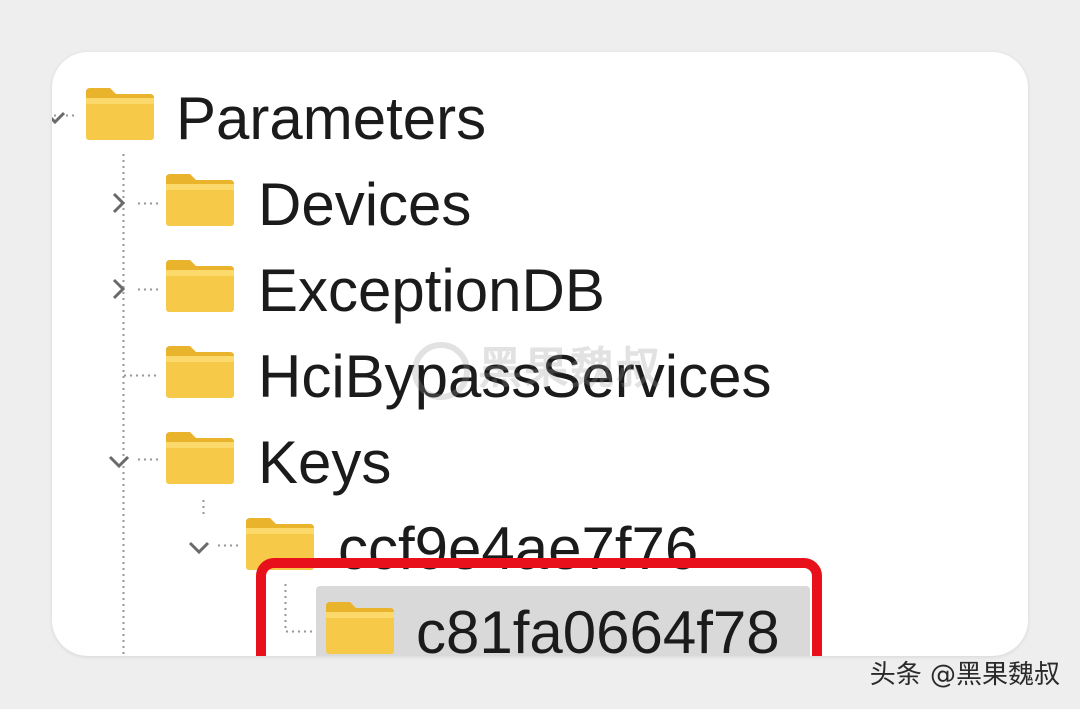 The image size is (1080, 709). I want to click on tree-item-exceptiondb: ExceptionDB, so click(352, 290).